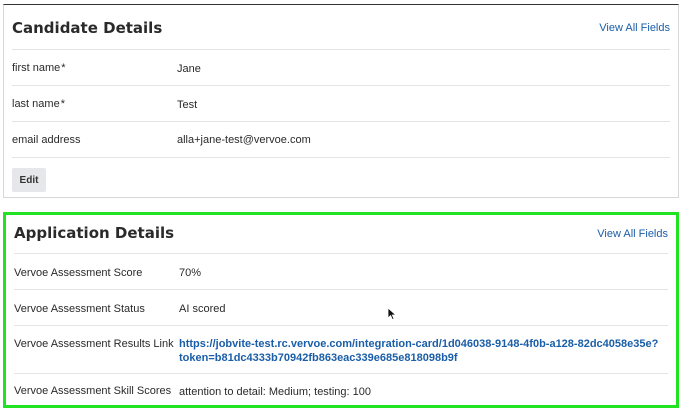  Describe the element at coordinates (94, 233) in the screenshot. I see `application-details-title: Application Details` at that location.